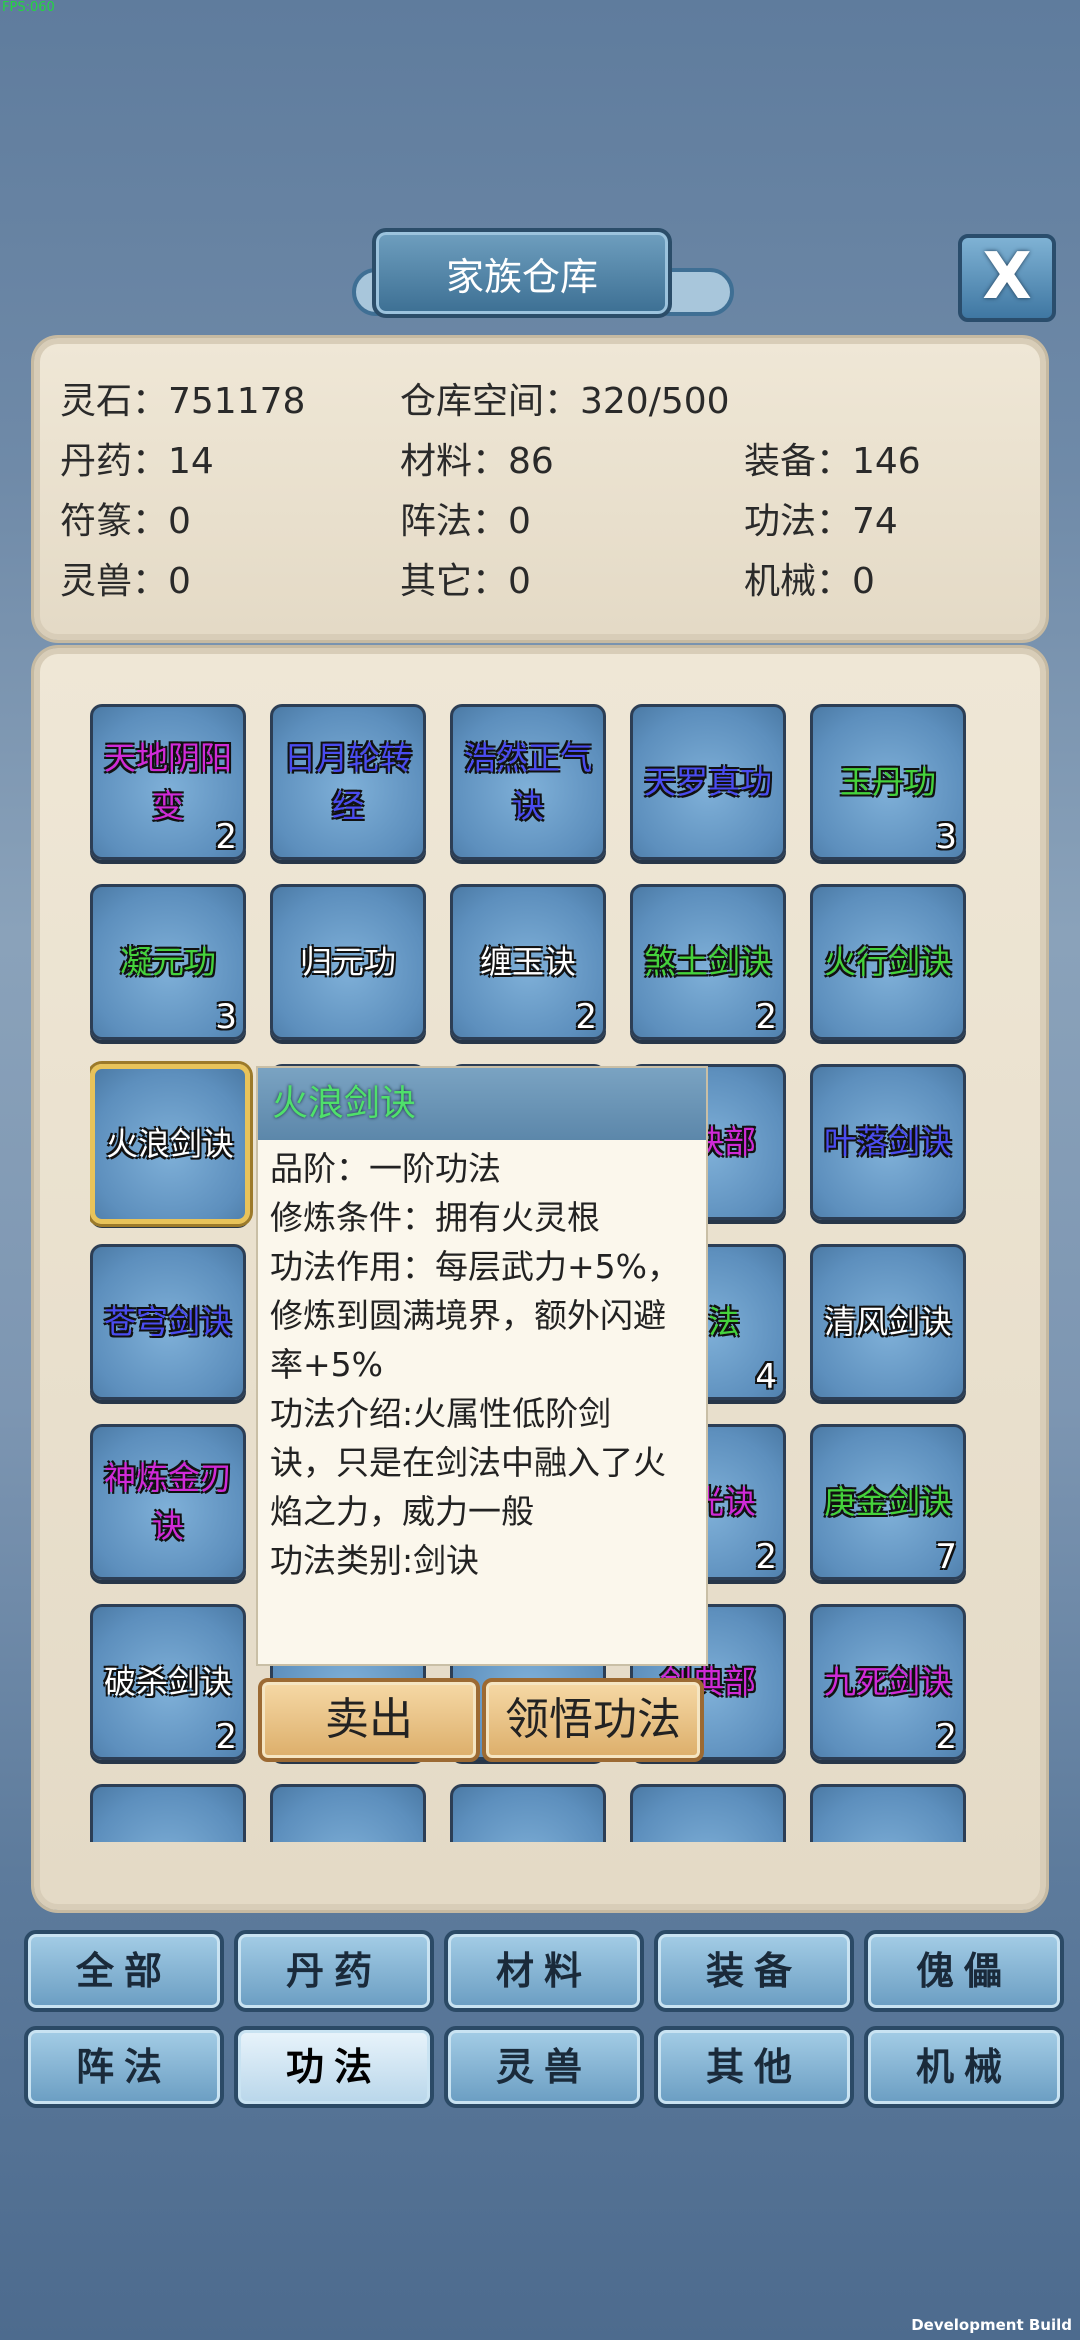  I want to click on item-name: 归元功, so click(347, 962).